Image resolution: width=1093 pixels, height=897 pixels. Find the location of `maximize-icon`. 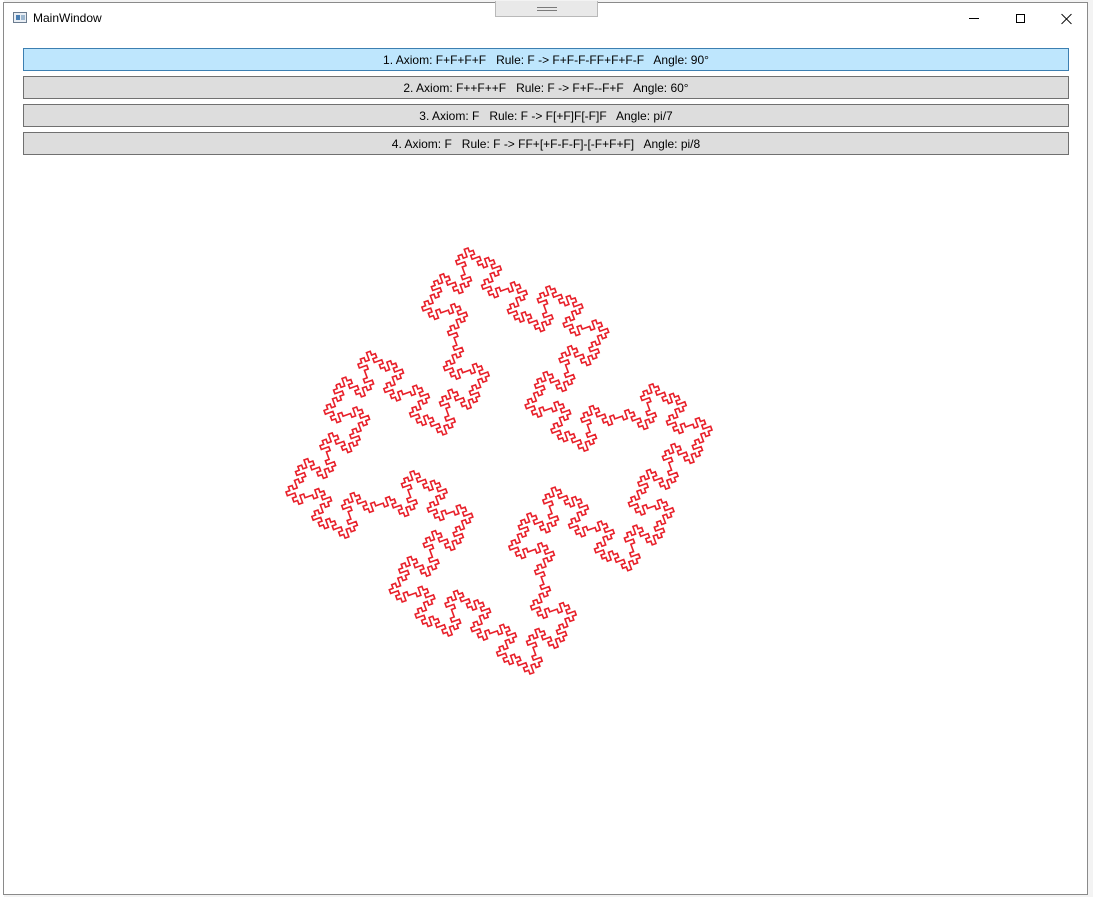

maximize-icon is located at coordinates (1020, 18).